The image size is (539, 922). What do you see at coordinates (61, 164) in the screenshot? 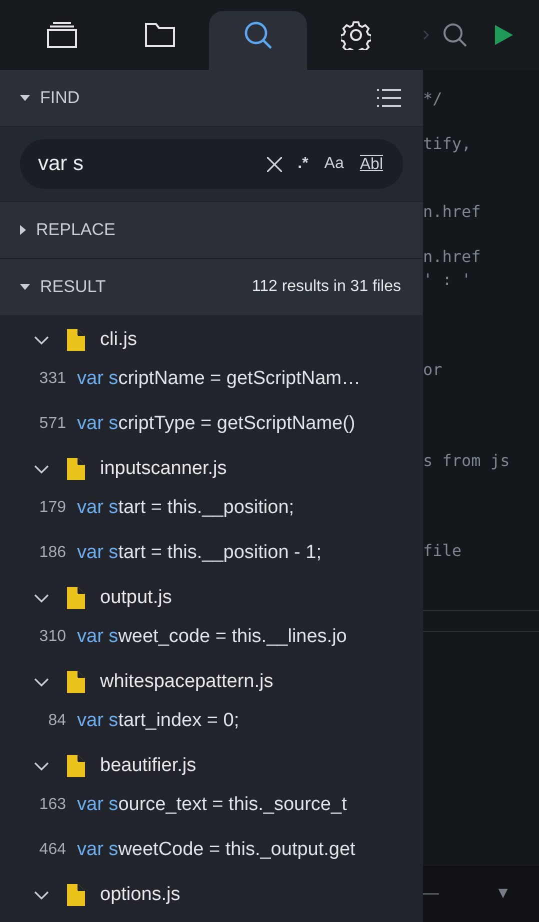
I see `search-query: var s` at bounding box center [61, 164].